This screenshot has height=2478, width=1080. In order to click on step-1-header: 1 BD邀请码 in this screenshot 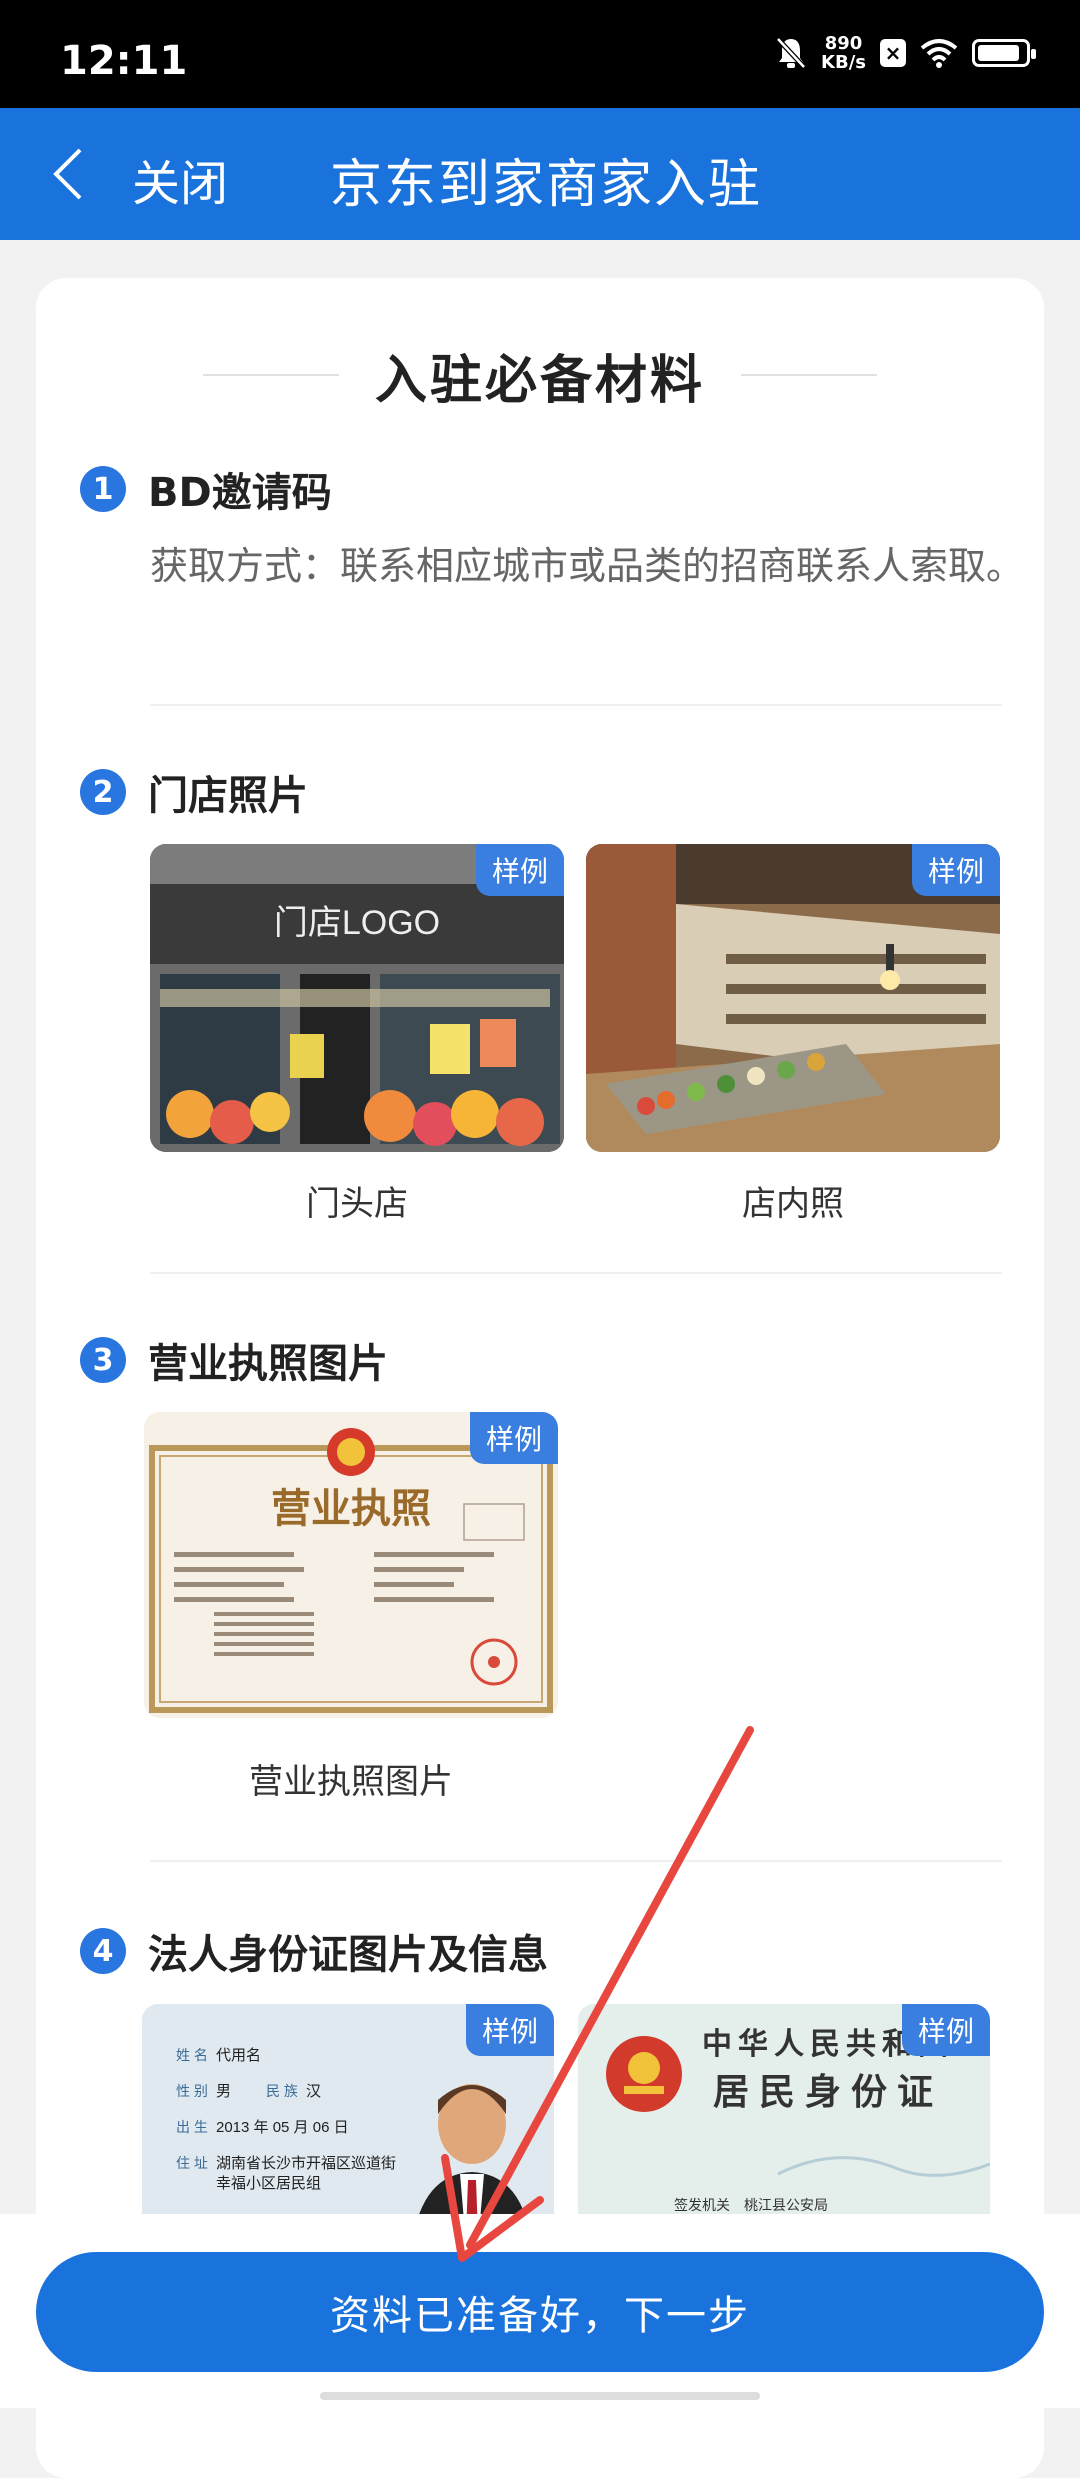, I will do `click(206, 489)`.